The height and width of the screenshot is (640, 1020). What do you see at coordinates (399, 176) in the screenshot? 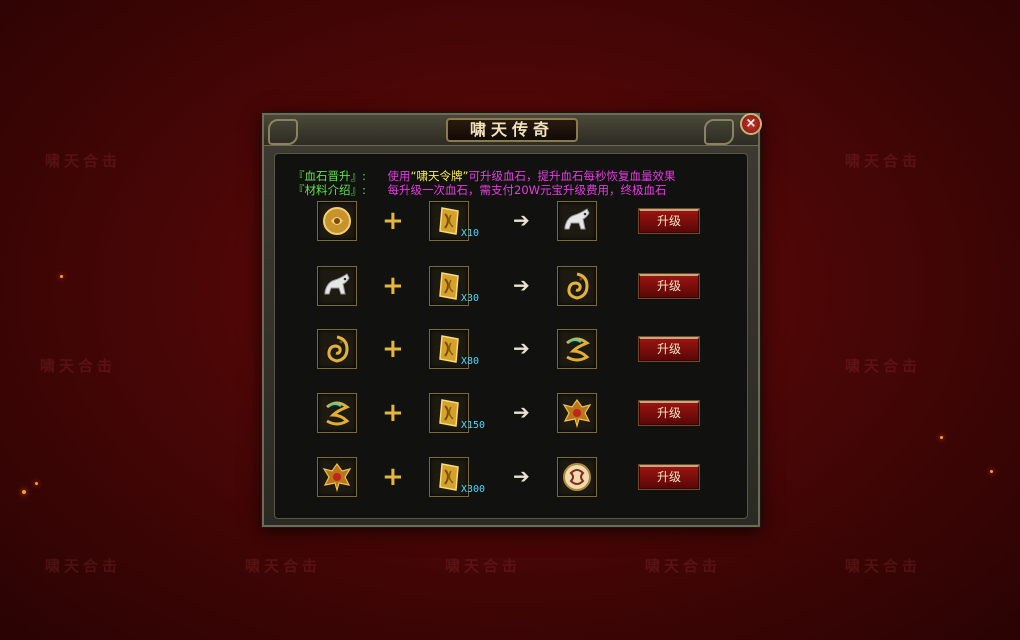
I see `info-text: 使用` at bounding box center [399, 176].